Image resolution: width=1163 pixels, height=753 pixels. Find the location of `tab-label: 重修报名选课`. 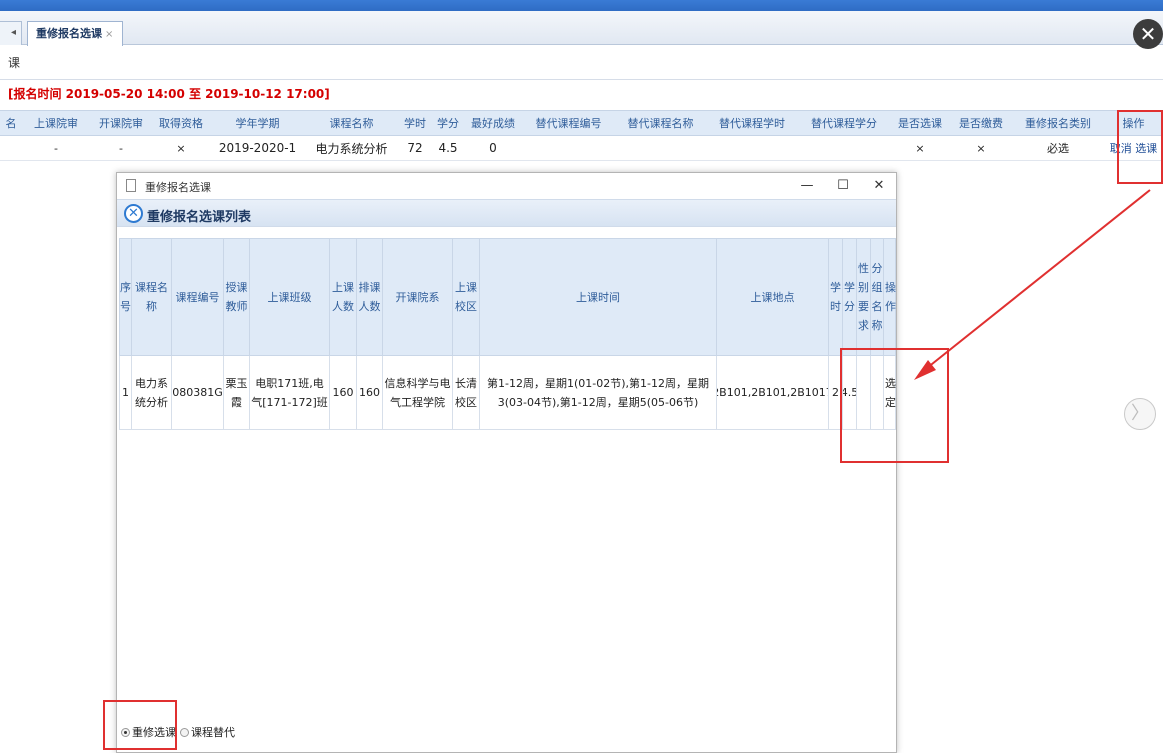

tab-label: 重修报名选课 is located at coordinates (69, 33).